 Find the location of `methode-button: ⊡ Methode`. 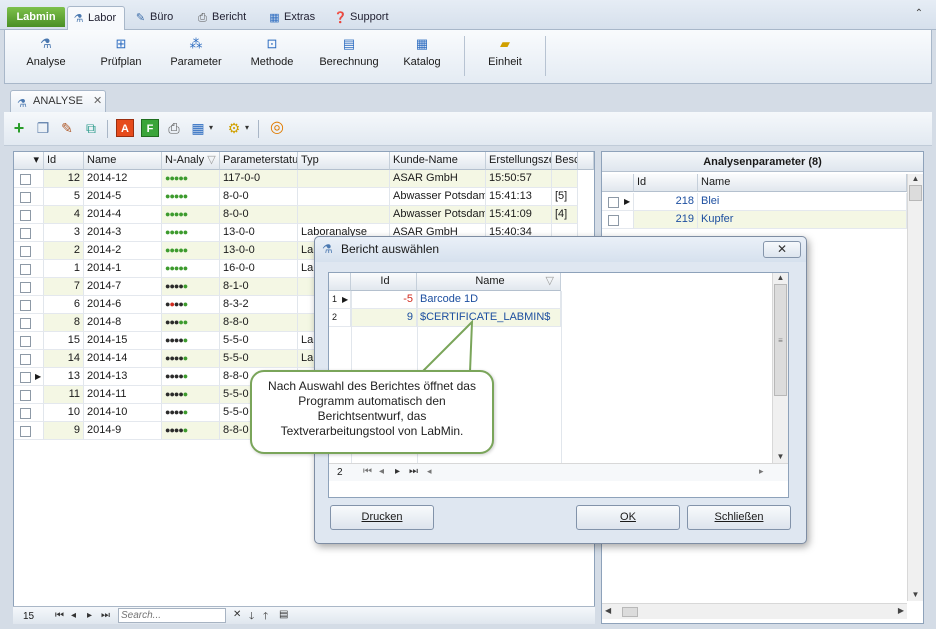

methode-button: ⊡ Methode is located at coordinates (272, 57).